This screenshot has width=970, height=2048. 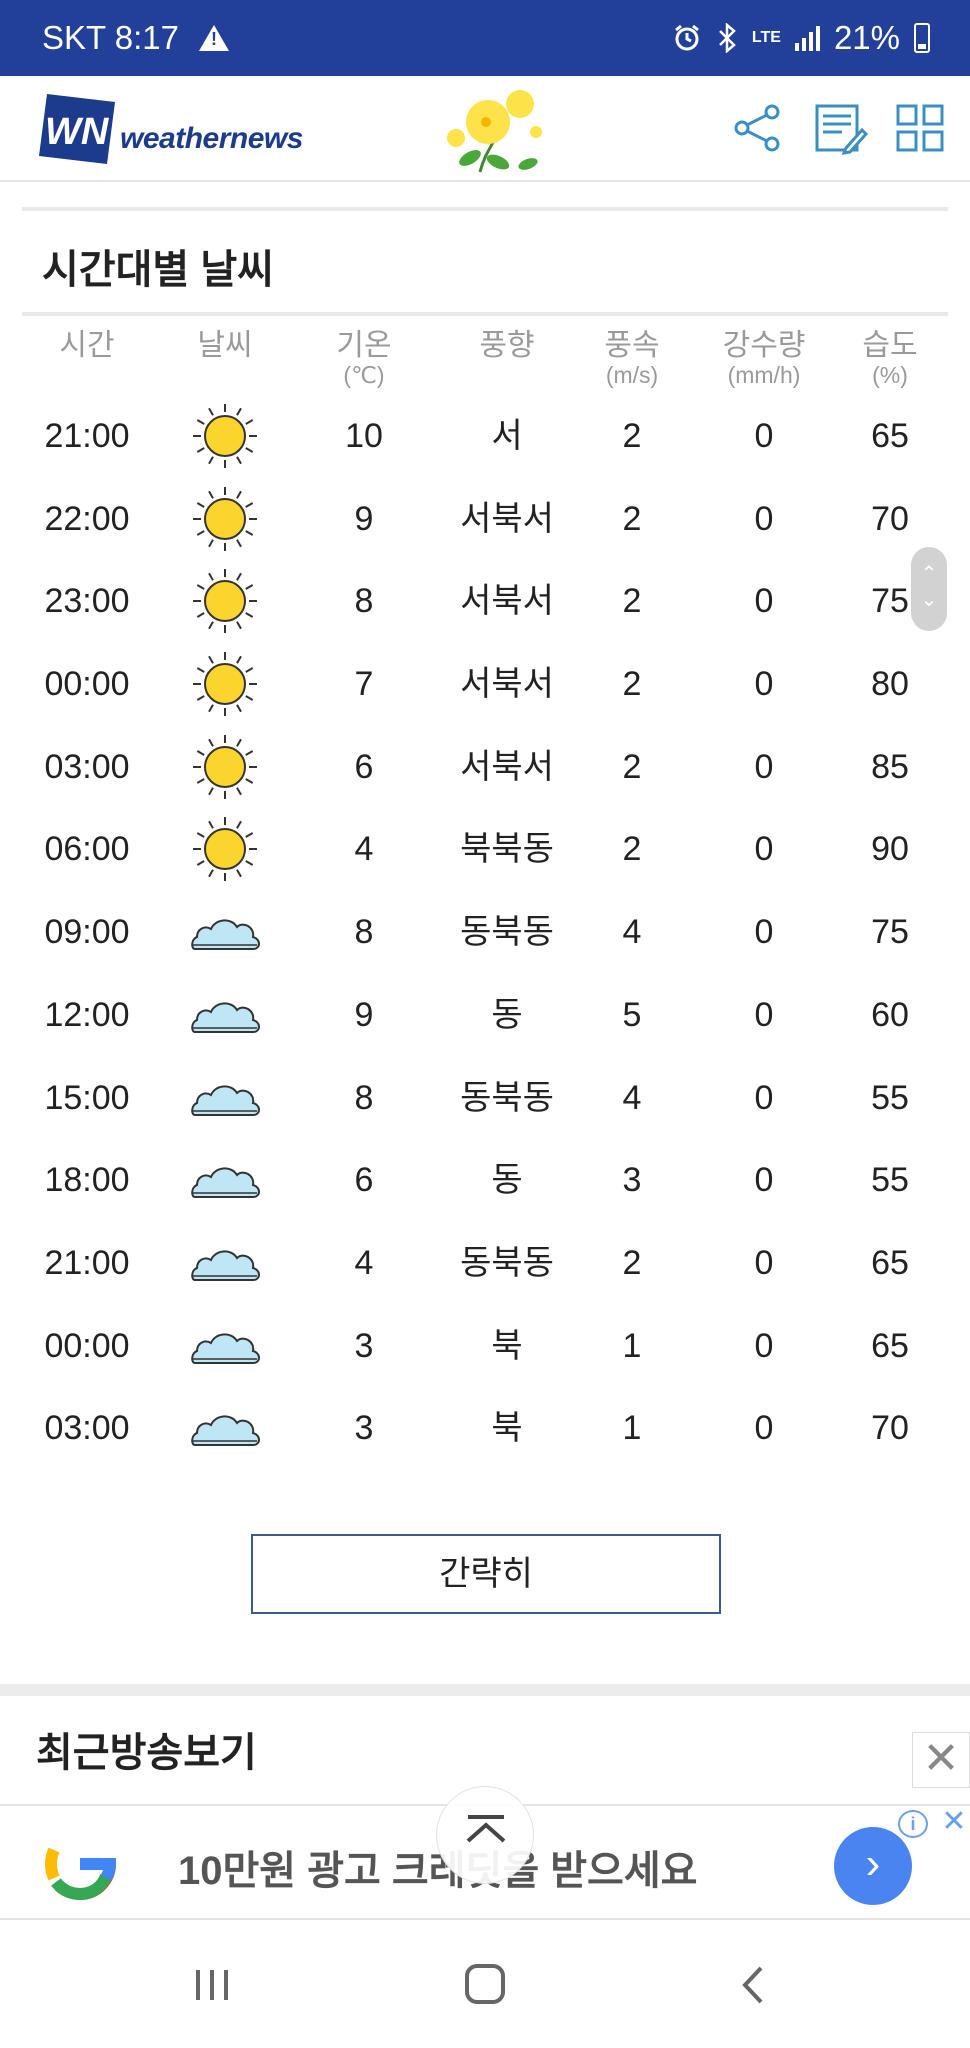 I want to click on table-row: 00:00 3 북 1 0 65, so click(x=485, y=1346).